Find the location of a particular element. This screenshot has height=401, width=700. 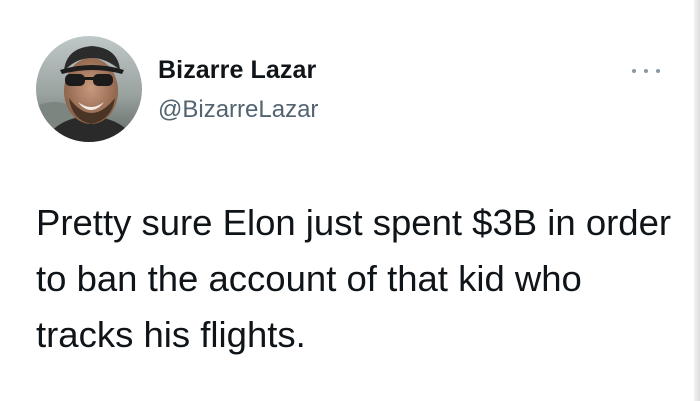

more-horizontal-icon is located at coordinates (634, 71).